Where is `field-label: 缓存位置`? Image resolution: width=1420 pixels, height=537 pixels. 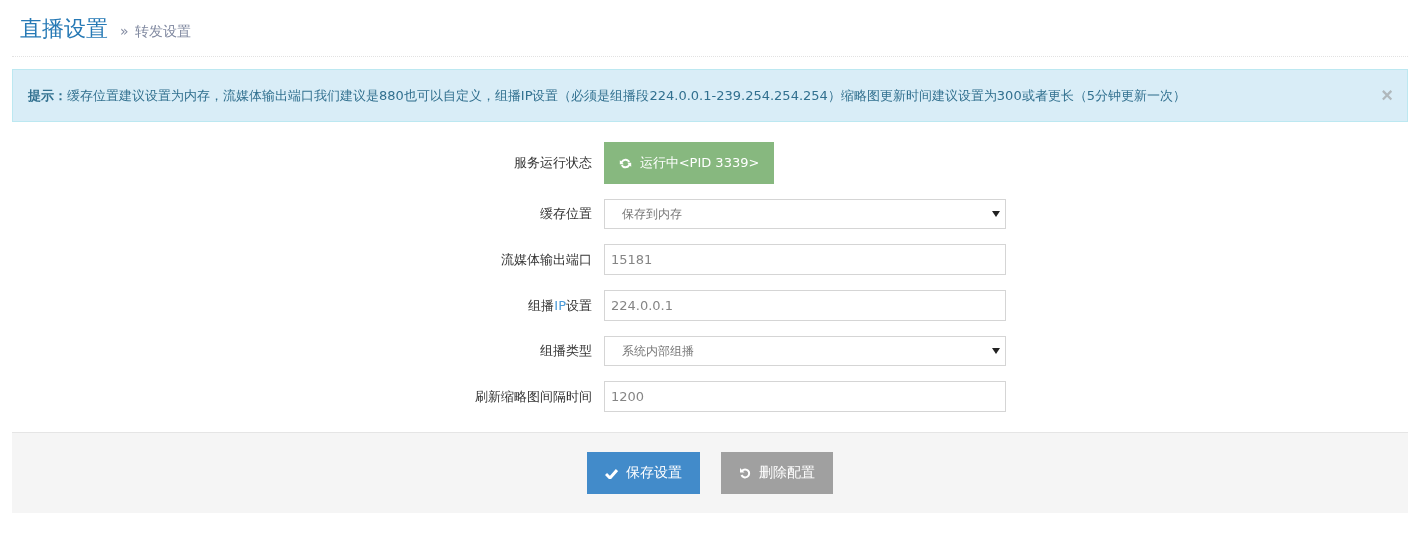
field-label: 缓存位置 is located at coordinates (566, 214).